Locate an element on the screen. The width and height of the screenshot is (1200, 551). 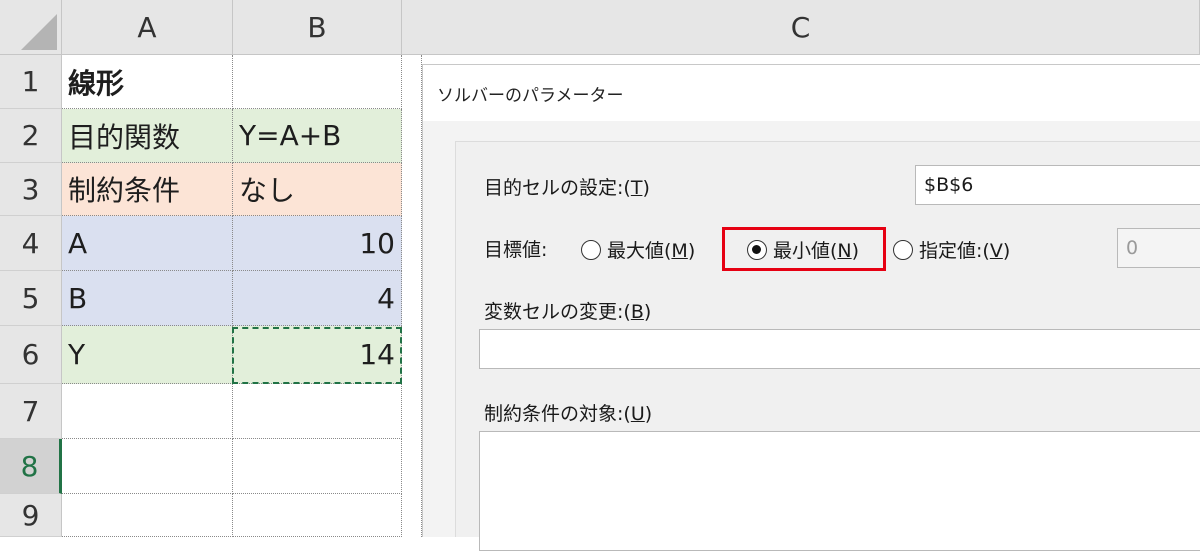
cell-b8 is located at coordinates (317, 466).